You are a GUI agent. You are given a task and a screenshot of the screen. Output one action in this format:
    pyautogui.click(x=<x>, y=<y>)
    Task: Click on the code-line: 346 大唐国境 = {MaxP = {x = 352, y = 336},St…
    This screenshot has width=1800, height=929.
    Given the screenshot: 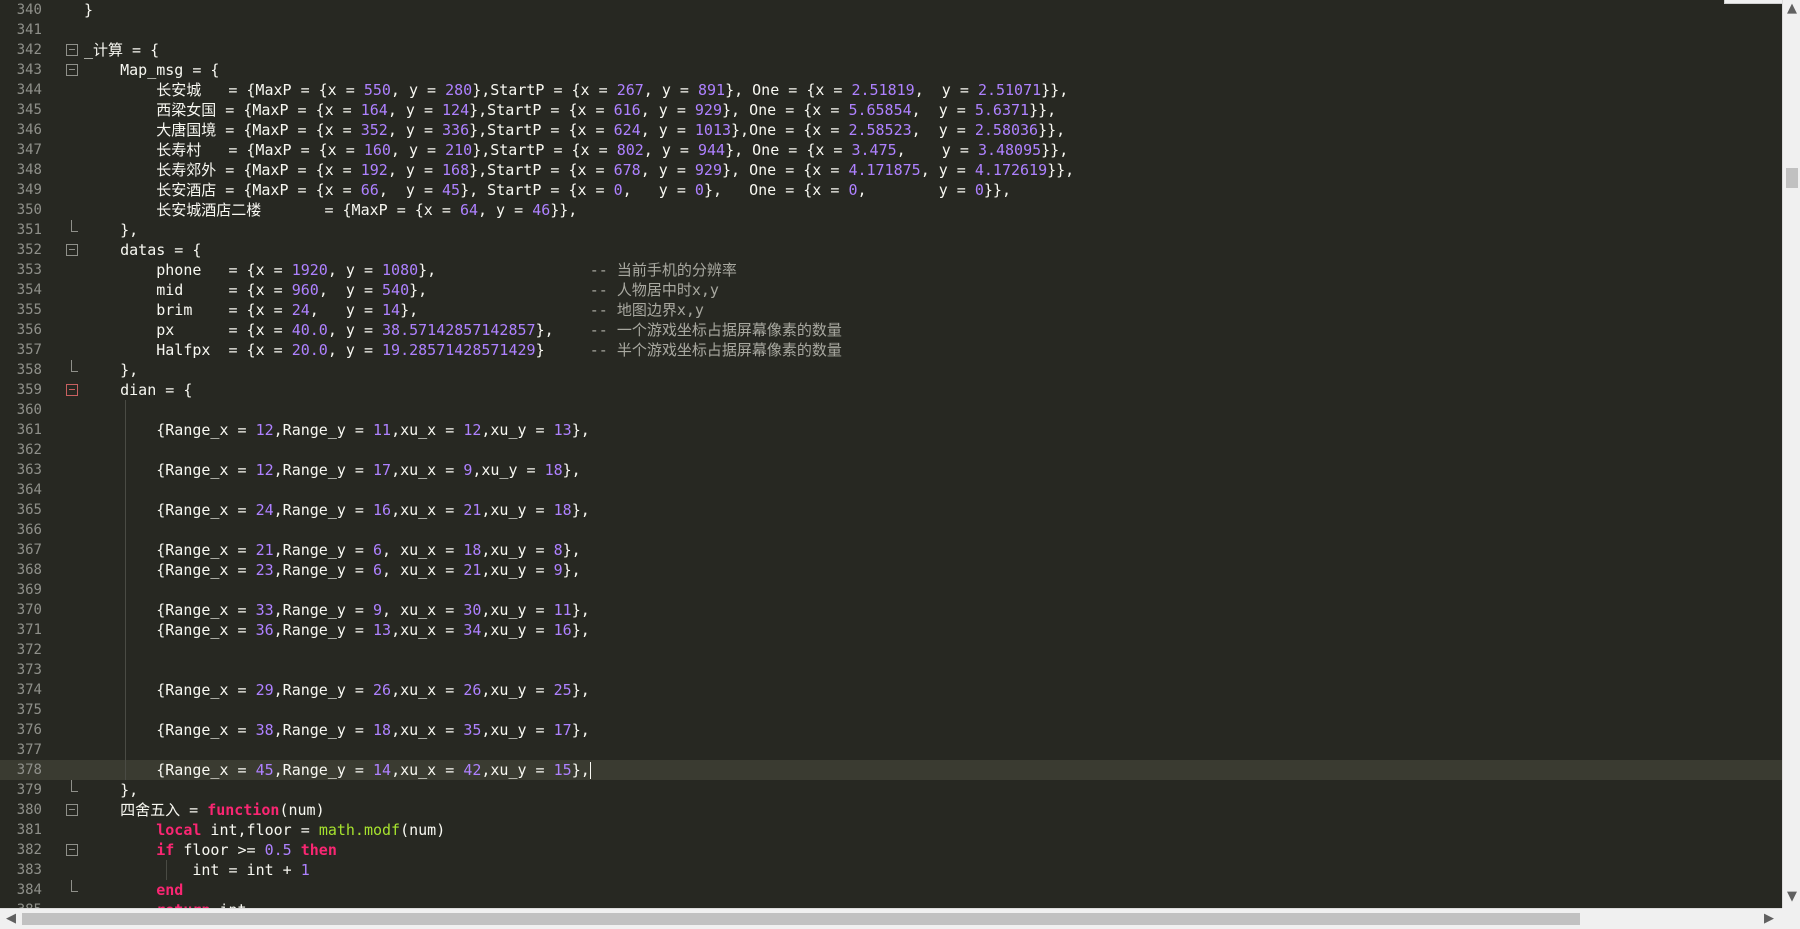 What is the action you would take?
    pyautogui.click(x=891, y=130)
    